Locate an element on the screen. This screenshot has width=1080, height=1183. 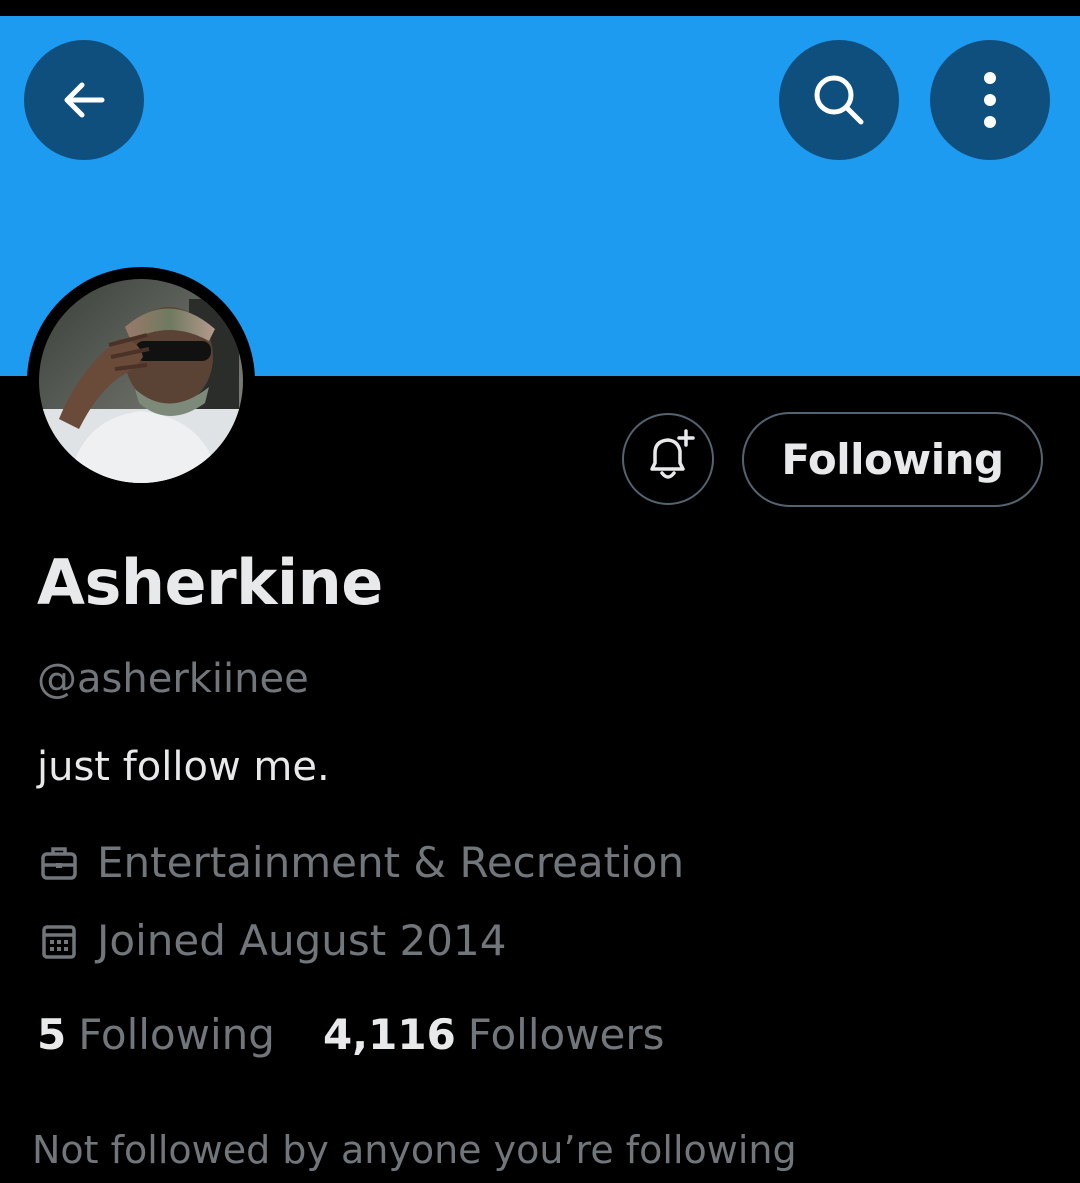
following-button: Following is located at coordinates (892, 459).